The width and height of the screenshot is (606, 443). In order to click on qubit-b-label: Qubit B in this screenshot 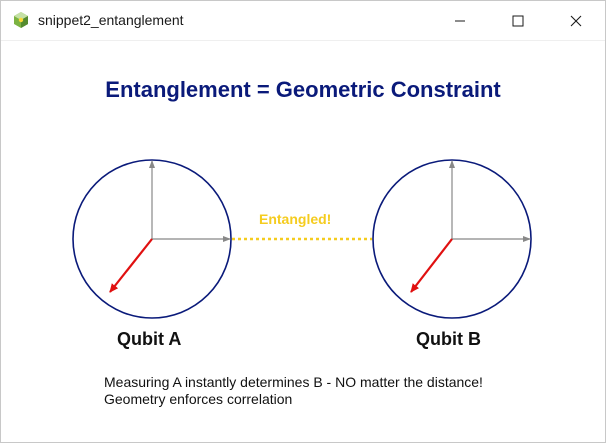, I will do `click(448, 339)`.